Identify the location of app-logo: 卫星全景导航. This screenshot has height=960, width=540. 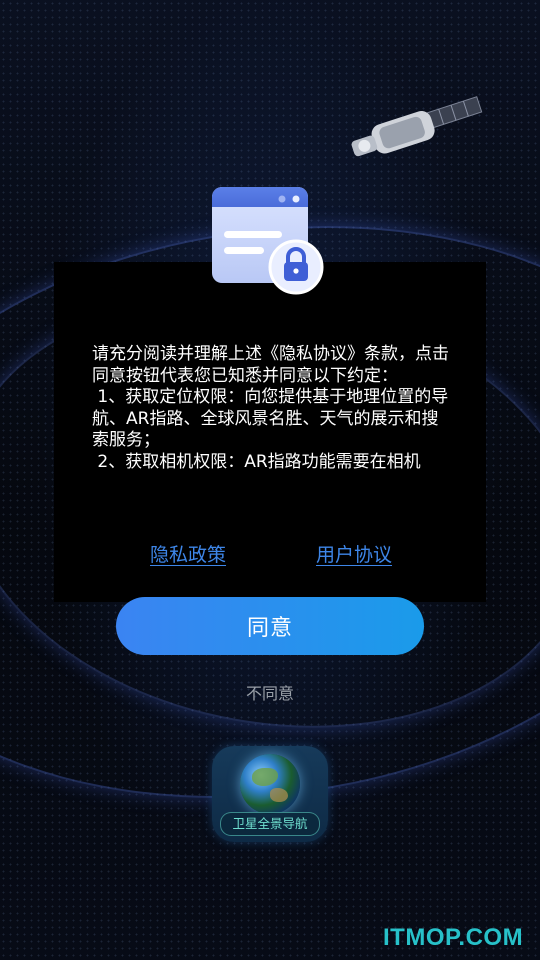
(270, 794).